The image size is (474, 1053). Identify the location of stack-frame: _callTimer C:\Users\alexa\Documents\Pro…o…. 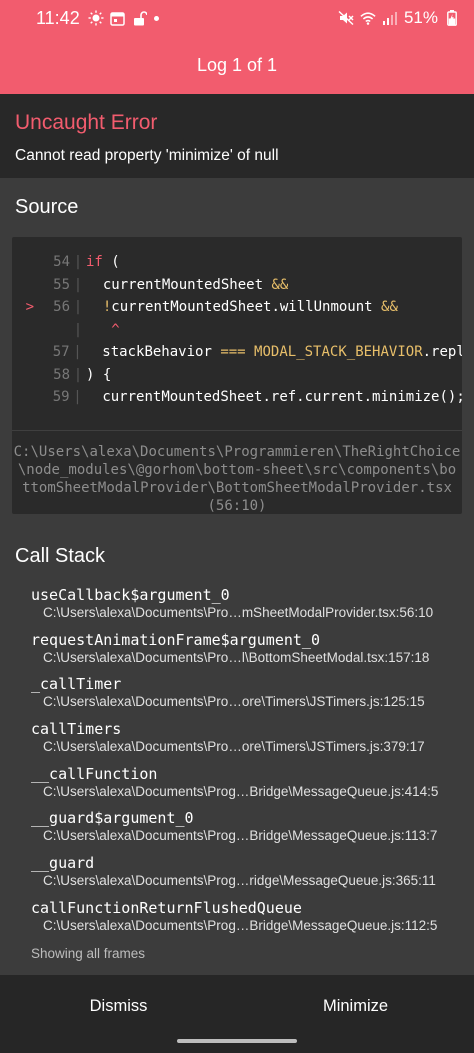
(237, 696).